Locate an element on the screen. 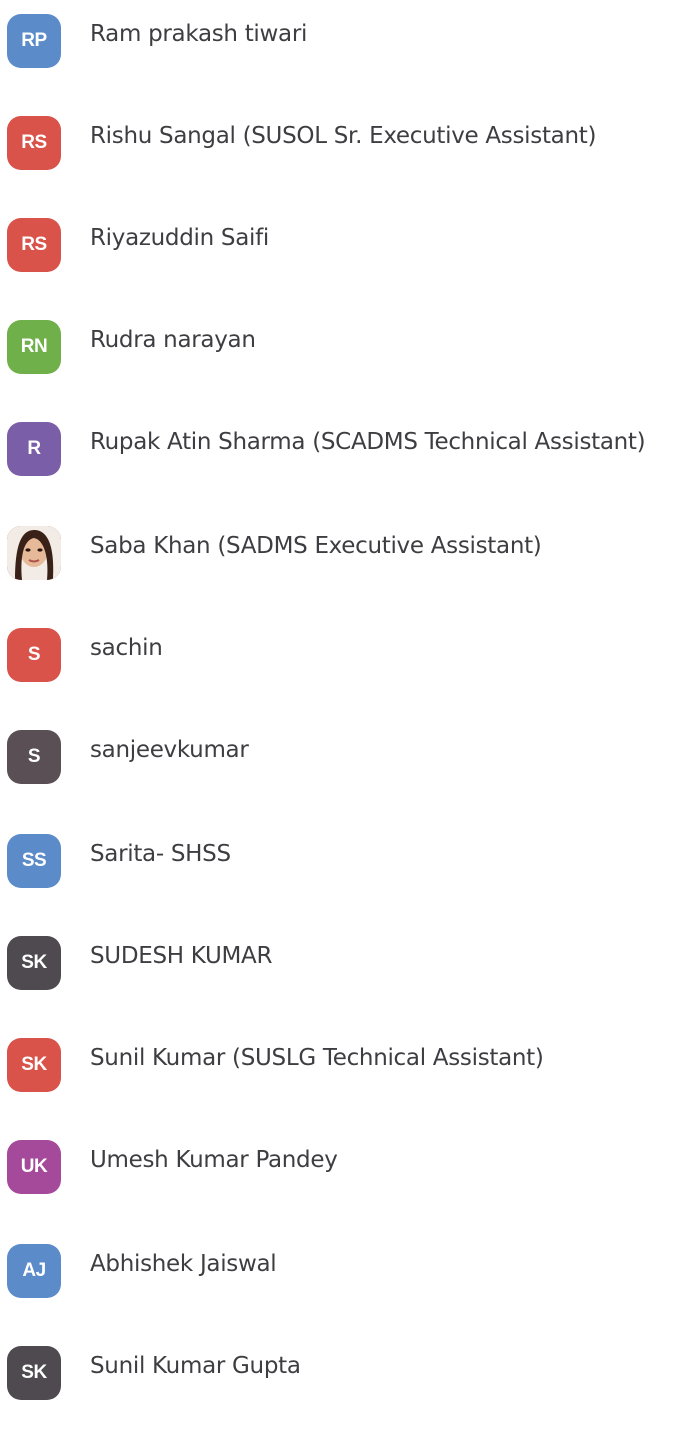 The image size is (700, 1438). contact-row: SS Sarita- SHSS is located at coordinates (350, 858).